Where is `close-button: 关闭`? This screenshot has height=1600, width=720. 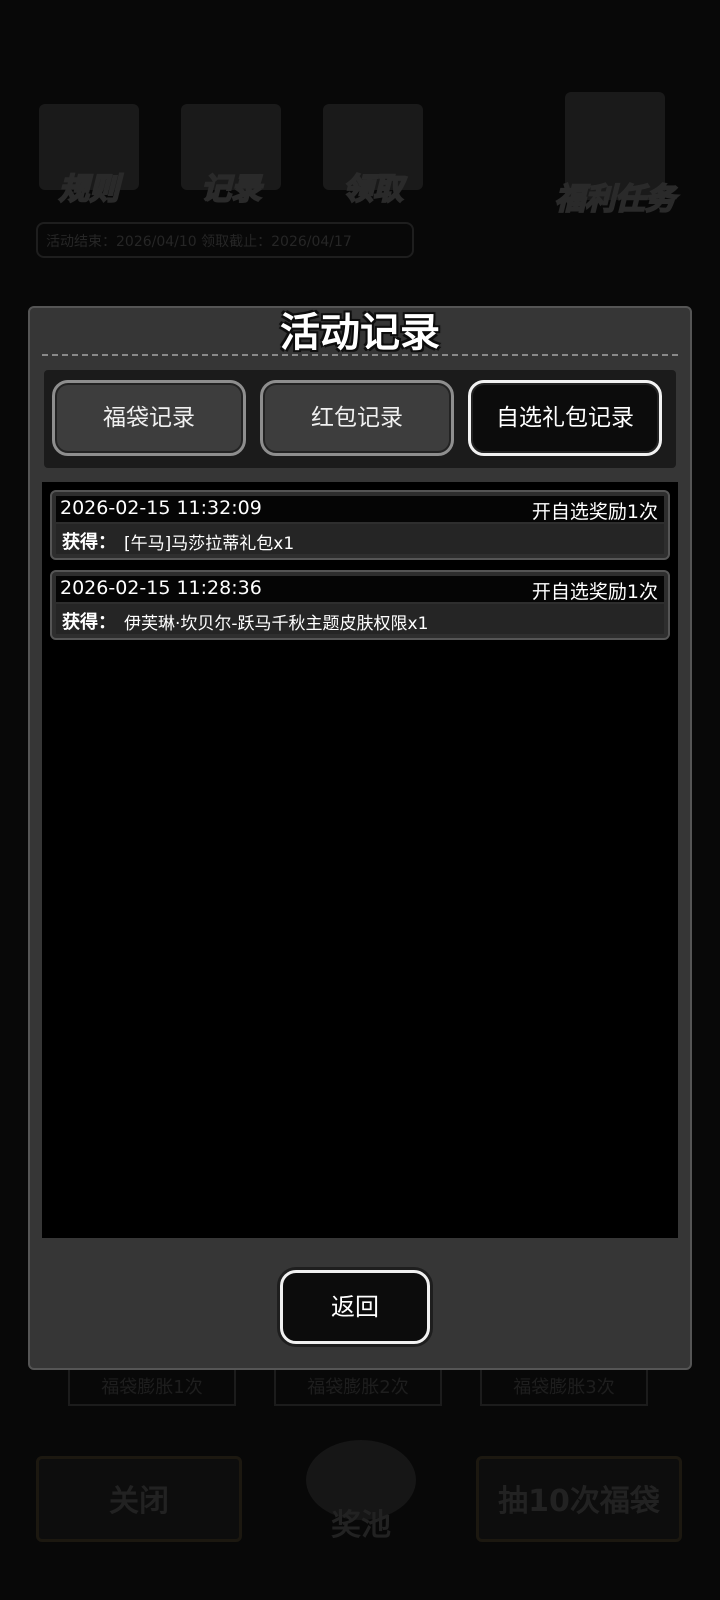
close-button: 关闭 is located at coordinates (139, 1499).